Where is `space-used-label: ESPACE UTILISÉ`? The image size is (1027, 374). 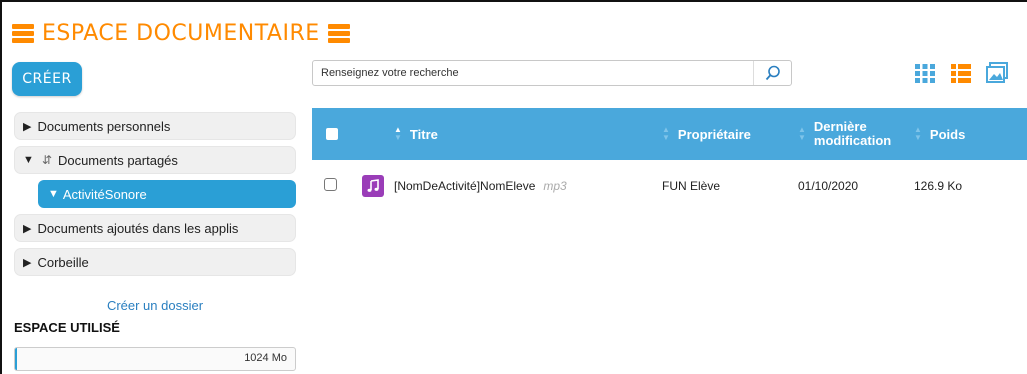 space-used-label: ESPACE UTILISÉ is located at coordinates (67, 327).